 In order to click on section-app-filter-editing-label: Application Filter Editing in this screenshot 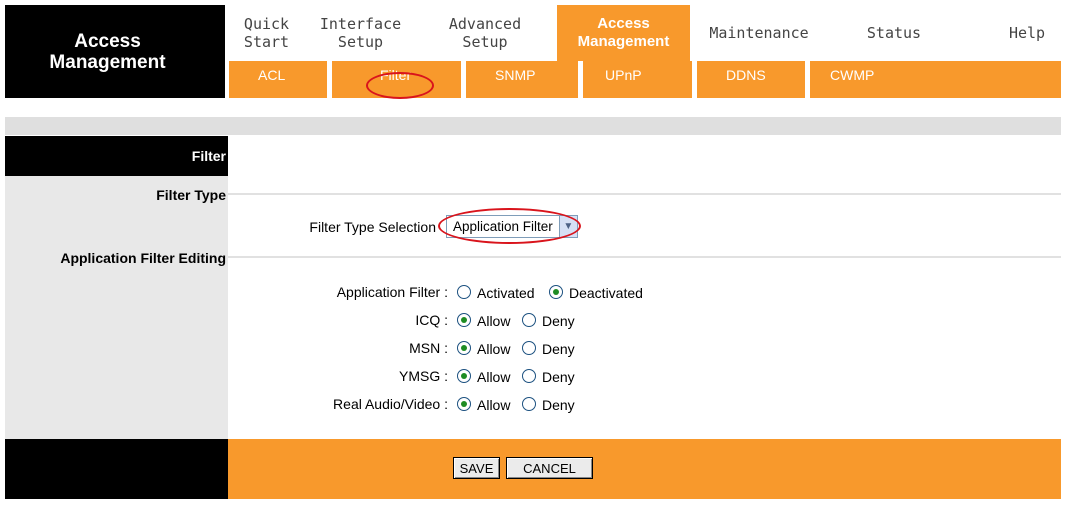, I will do `click(143, 258)`.